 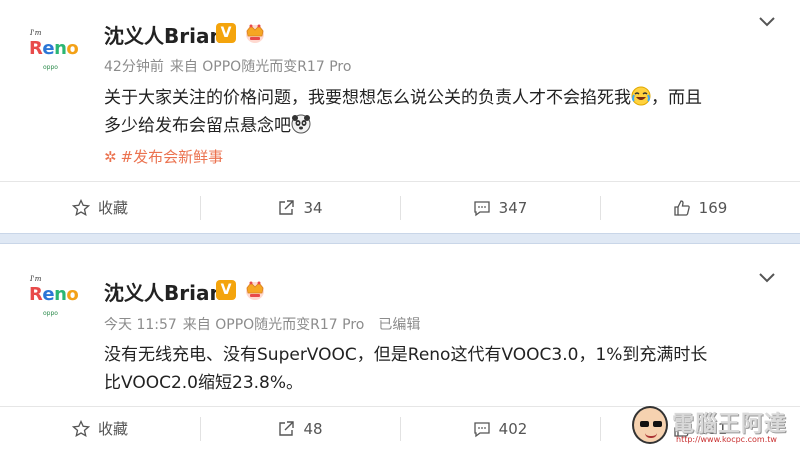 What do you see at coordinates (726, 439) in the screenshot?
I see `watermark-url: http://www.kocpc.com.tw` at bounding box center [726, 439].